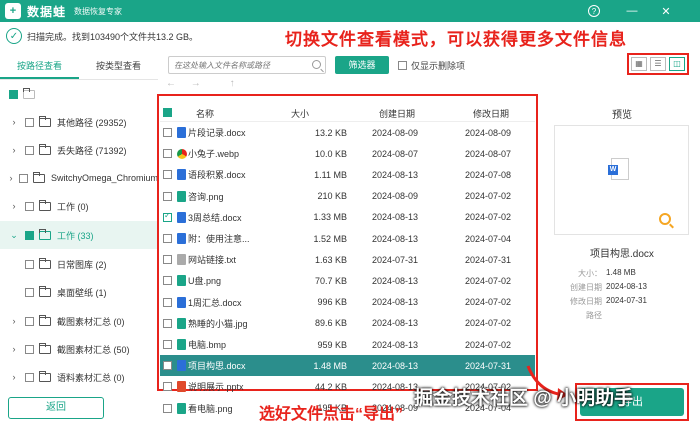 The width and height of the screenshot is (700, 427). Describe the element at coordinates (79, 349) in the screenshot. I see `tree-item: › 截图素材汇总 (50)` at that location.